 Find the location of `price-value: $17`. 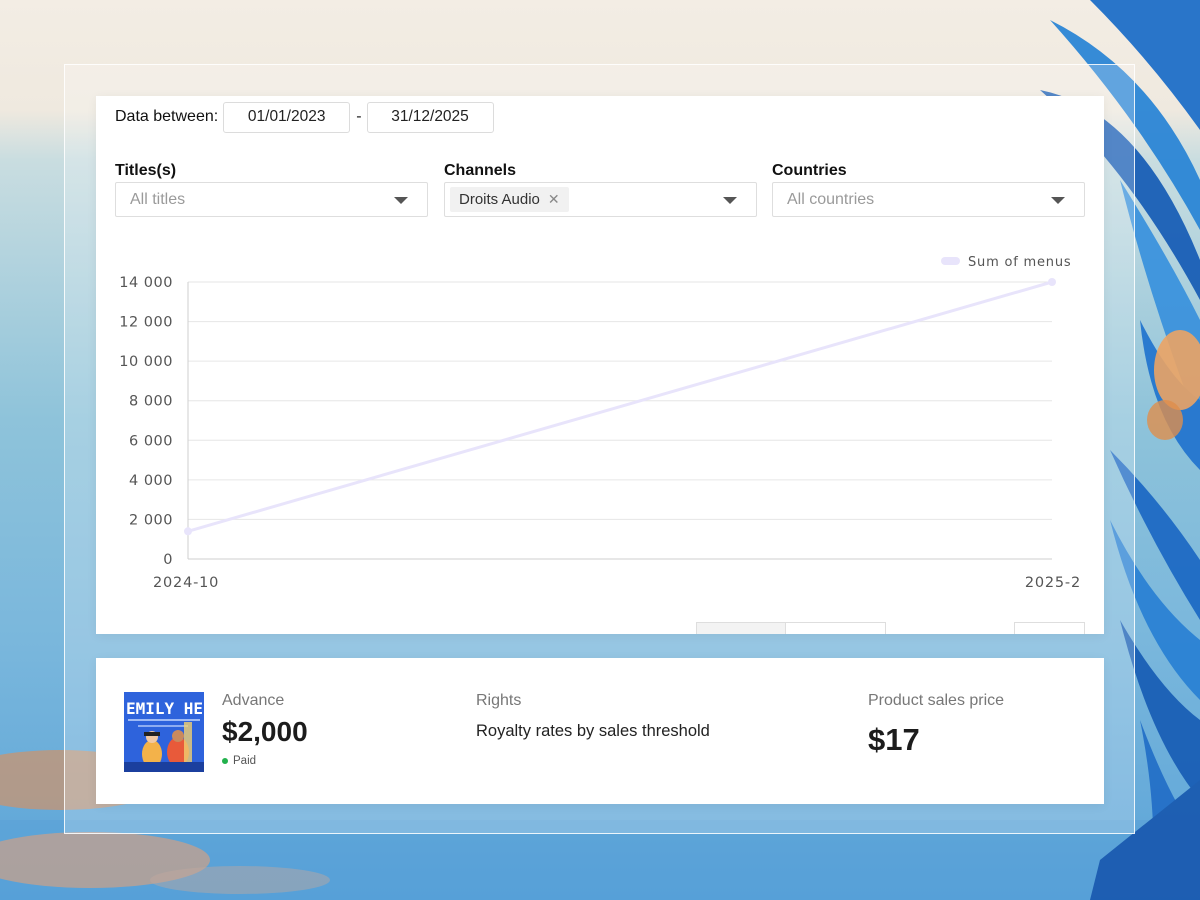

price-value: $17 is located at coordinates (894, 739).